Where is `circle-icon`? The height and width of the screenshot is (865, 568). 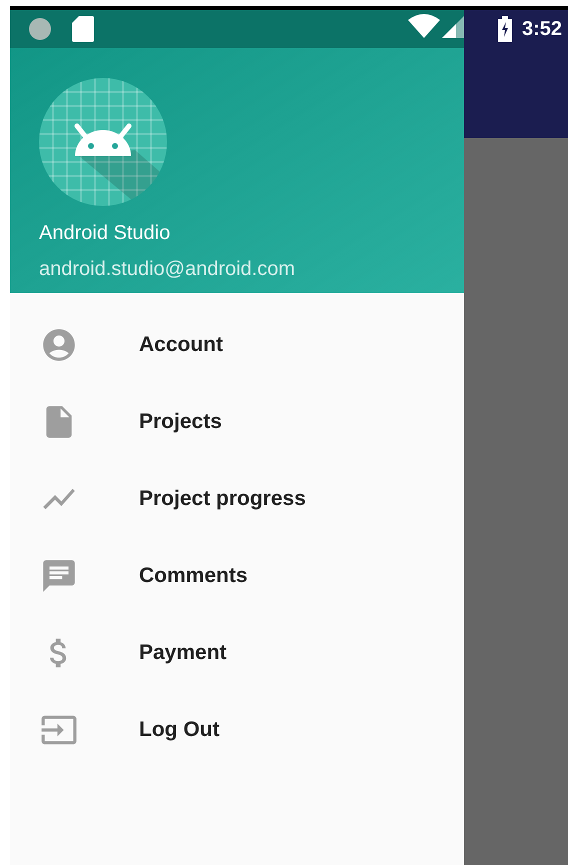
circle-icon is located at coordinates (40, 29).